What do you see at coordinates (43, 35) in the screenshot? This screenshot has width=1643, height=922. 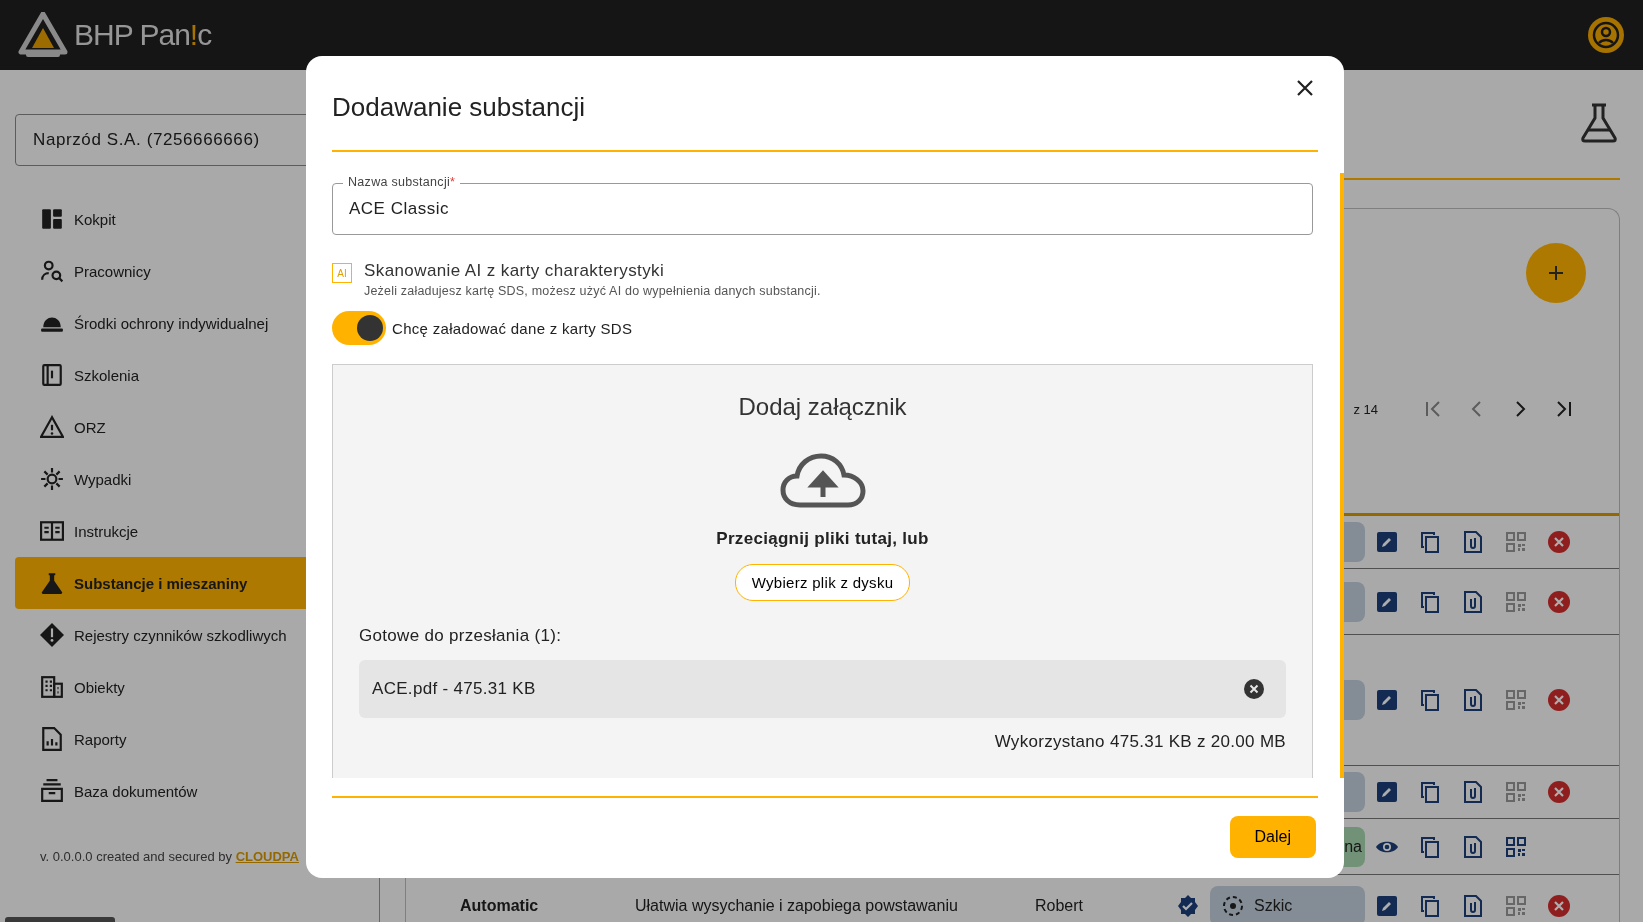 I see `logo-icon` at bounding box center [43, 35].